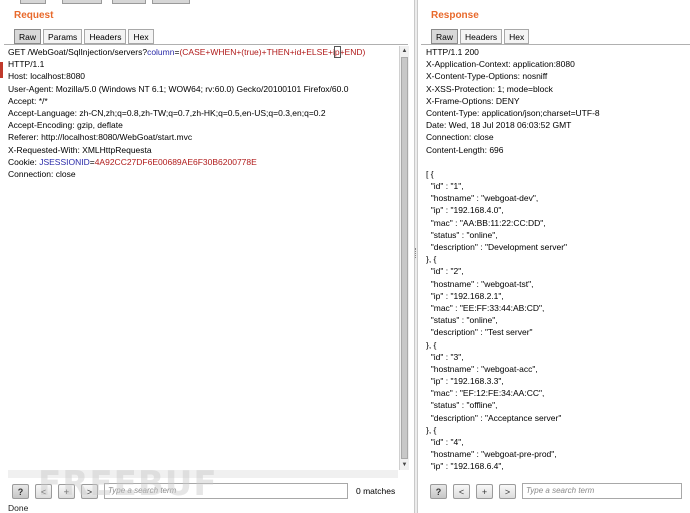 This screenshot has width=690, height=513. I want to click on scroll-thumb, so click(404, 258).